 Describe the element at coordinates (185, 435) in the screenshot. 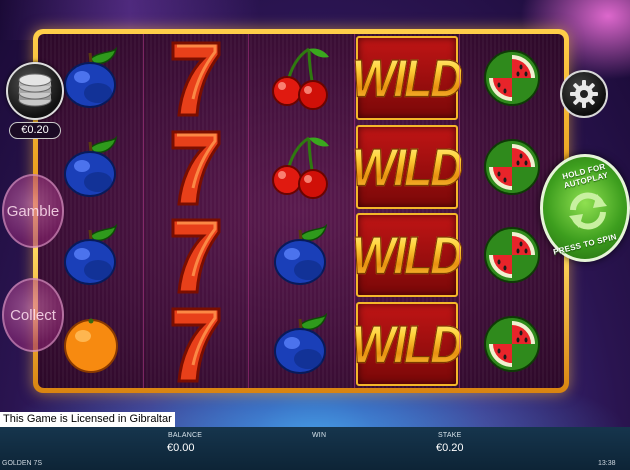

I see `balance-label: BALANCE` at that location.